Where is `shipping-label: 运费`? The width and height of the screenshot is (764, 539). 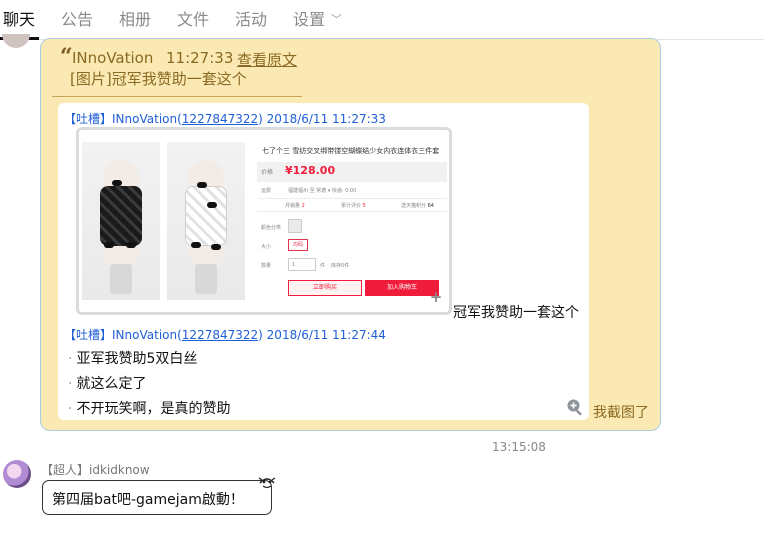 shipping-label: 运费 is located at coordinates (266, 191).